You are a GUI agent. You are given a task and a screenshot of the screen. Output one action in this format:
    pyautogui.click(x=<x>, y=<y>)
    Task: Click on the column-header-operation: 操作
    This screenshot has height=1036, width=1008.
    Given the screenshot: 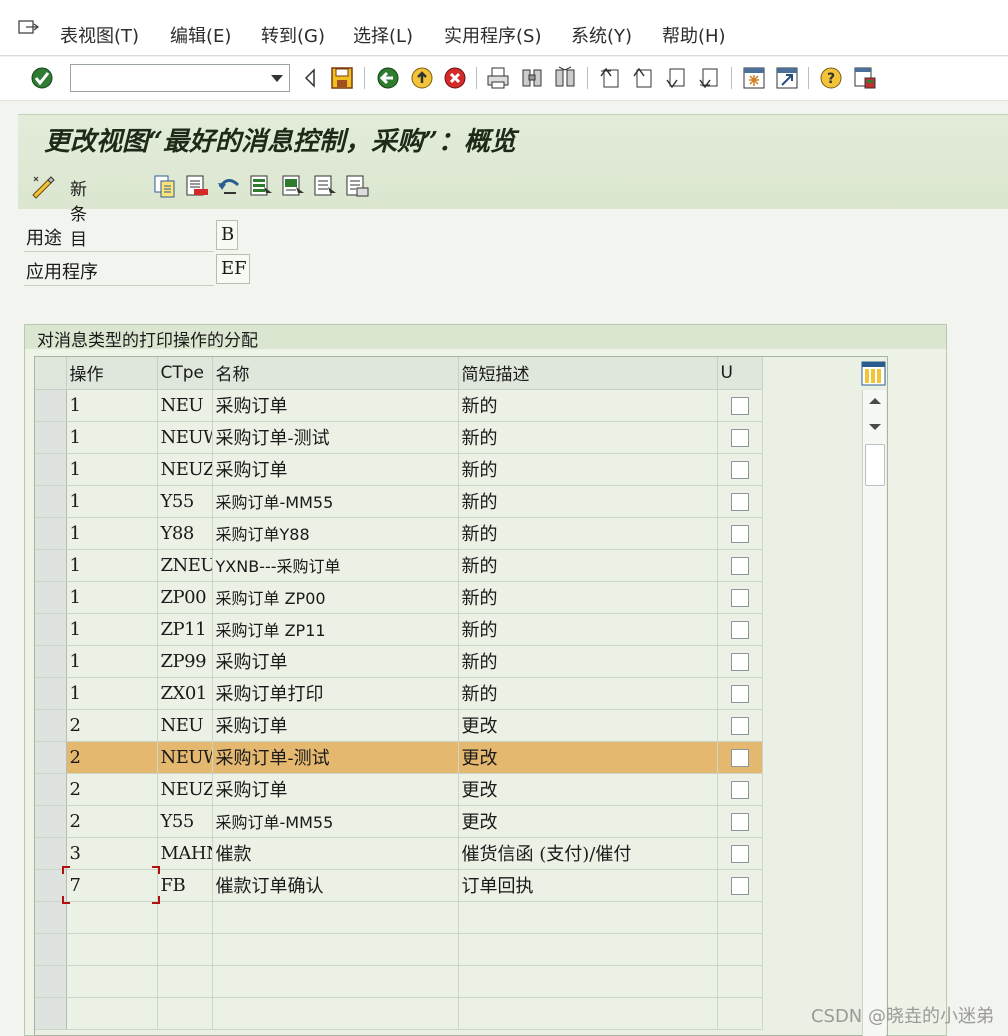 What is the action you would take?
    pyautogui.click(x=112, y=373)
    